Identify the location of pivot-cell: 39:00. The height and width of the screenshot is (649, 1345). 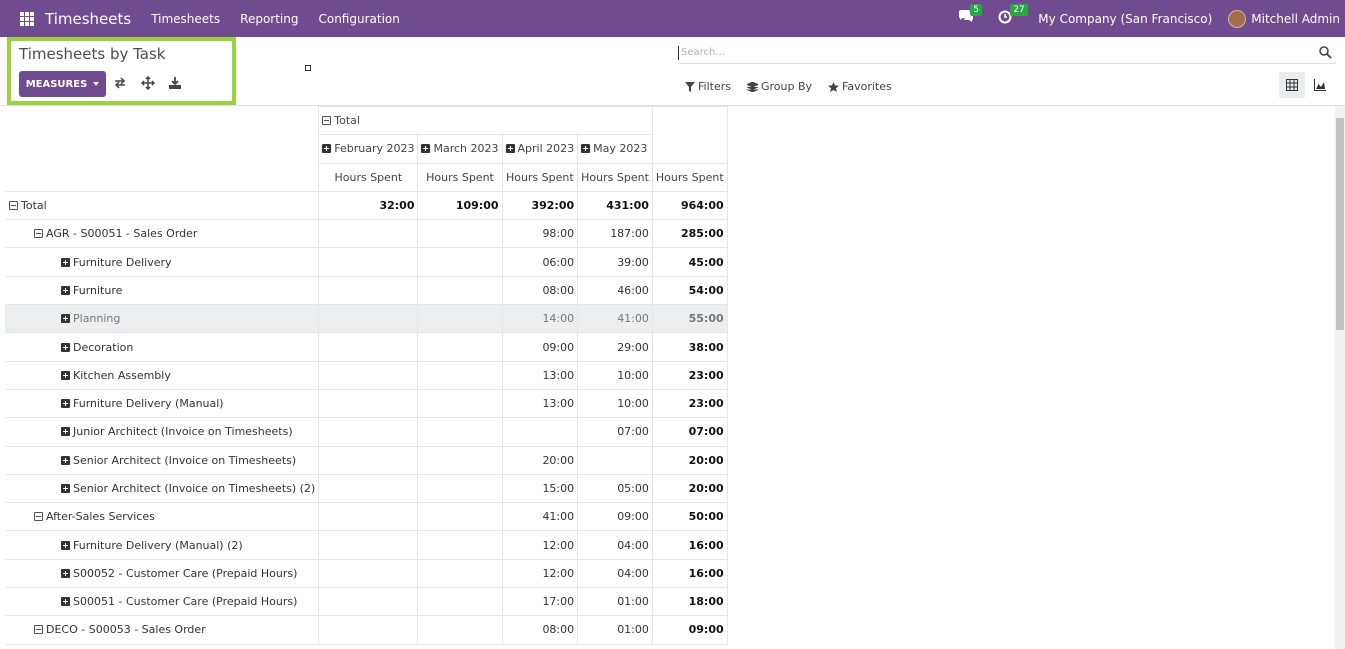
(615, 262).